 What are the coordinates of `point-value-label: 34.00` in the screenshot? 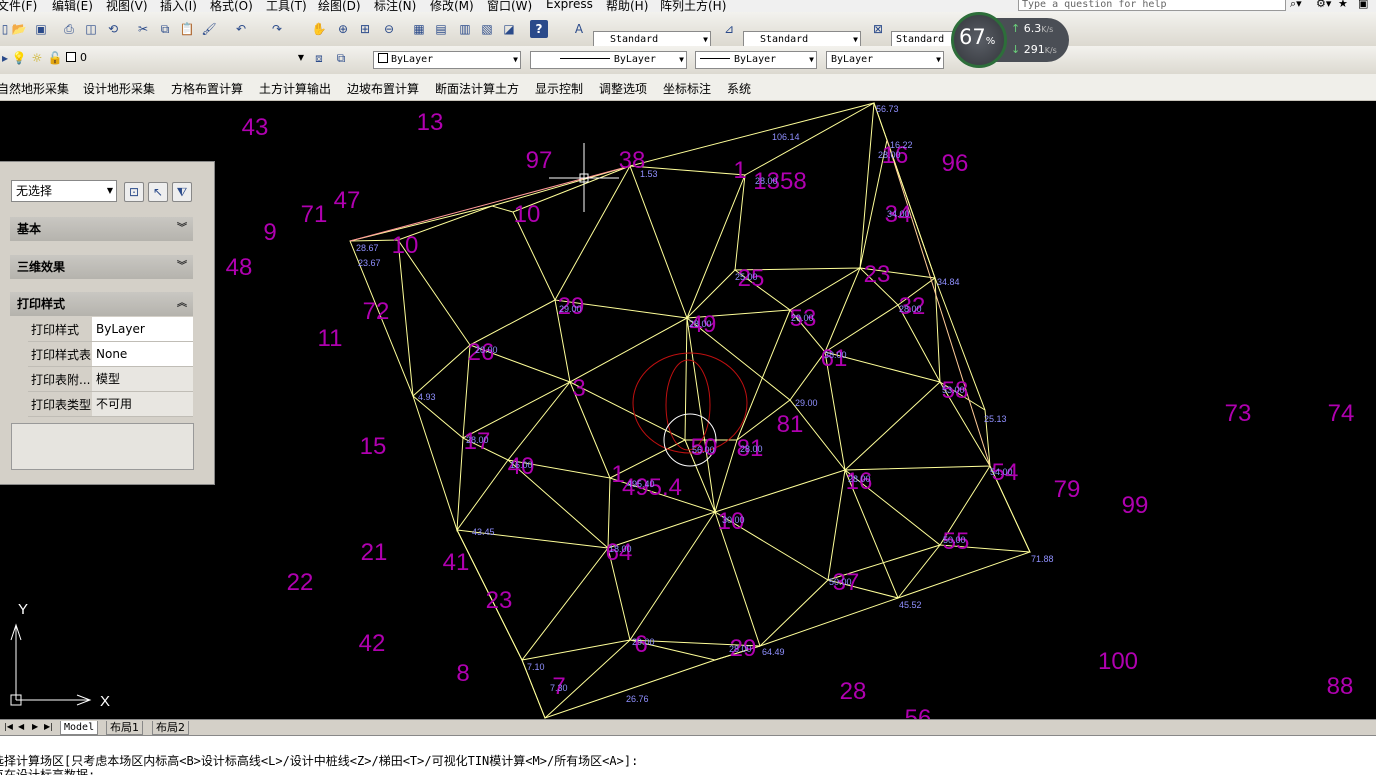 It's located at (898, 214).